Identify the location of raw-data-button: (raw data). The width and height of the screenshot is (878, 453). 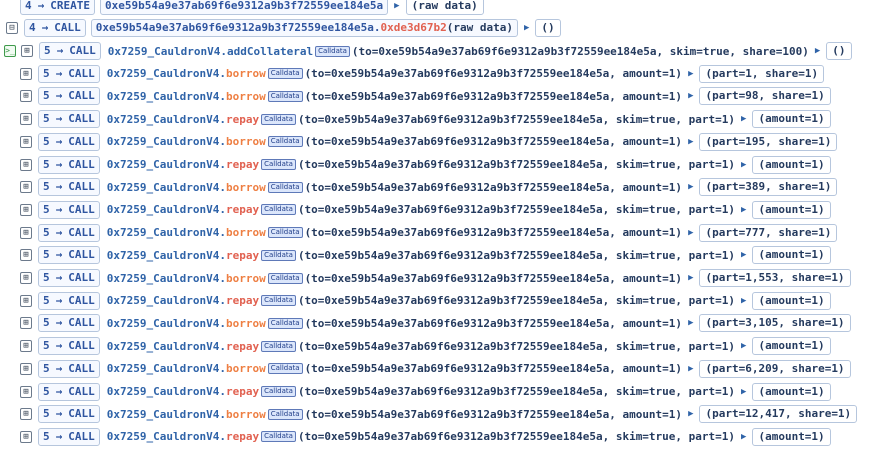
(444, 7).